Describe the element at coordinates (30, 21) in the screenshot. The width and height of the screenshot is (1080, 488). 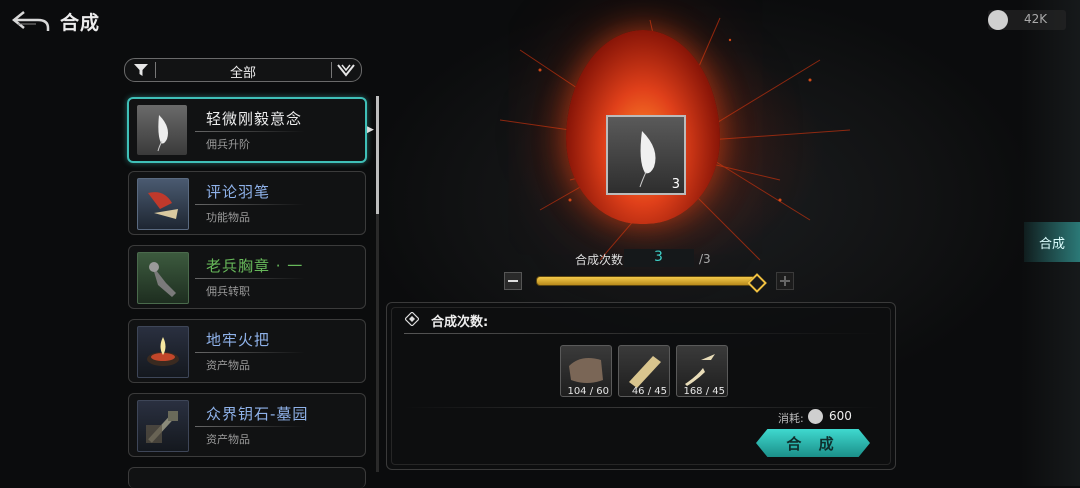
I see `back-arrow-icon` at that location.